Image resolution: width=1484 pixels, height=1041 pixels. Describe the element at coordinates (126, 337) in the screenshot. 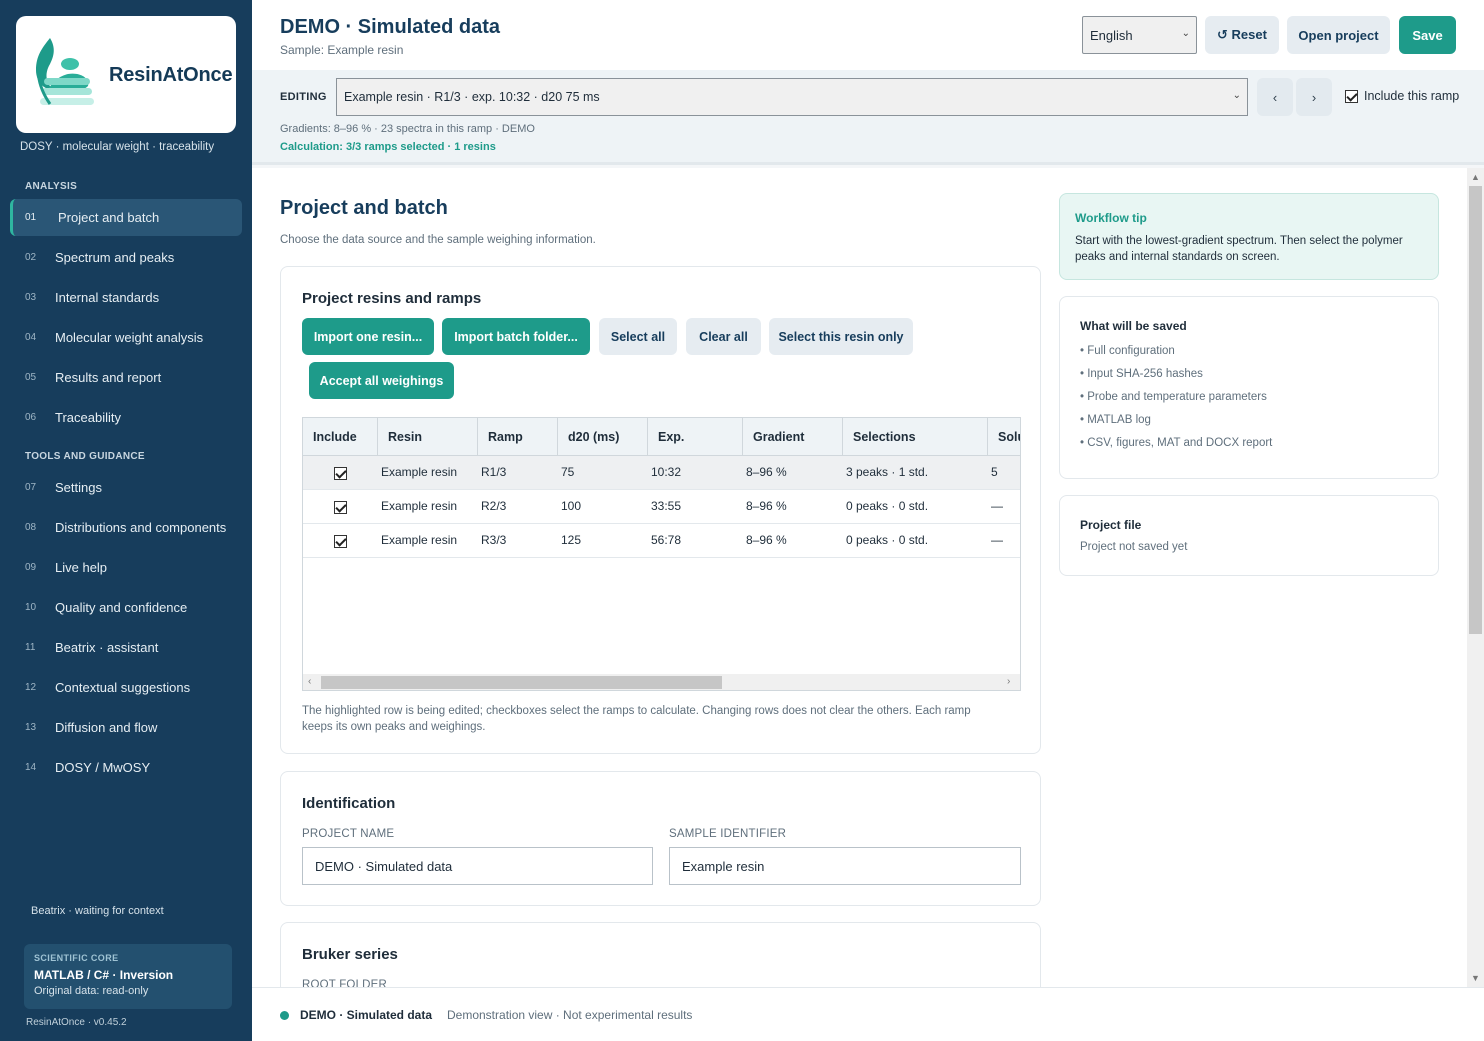

I see `sidebar-item-molecular-weight-analysis: 04 Molecular weight analysis` at that location.